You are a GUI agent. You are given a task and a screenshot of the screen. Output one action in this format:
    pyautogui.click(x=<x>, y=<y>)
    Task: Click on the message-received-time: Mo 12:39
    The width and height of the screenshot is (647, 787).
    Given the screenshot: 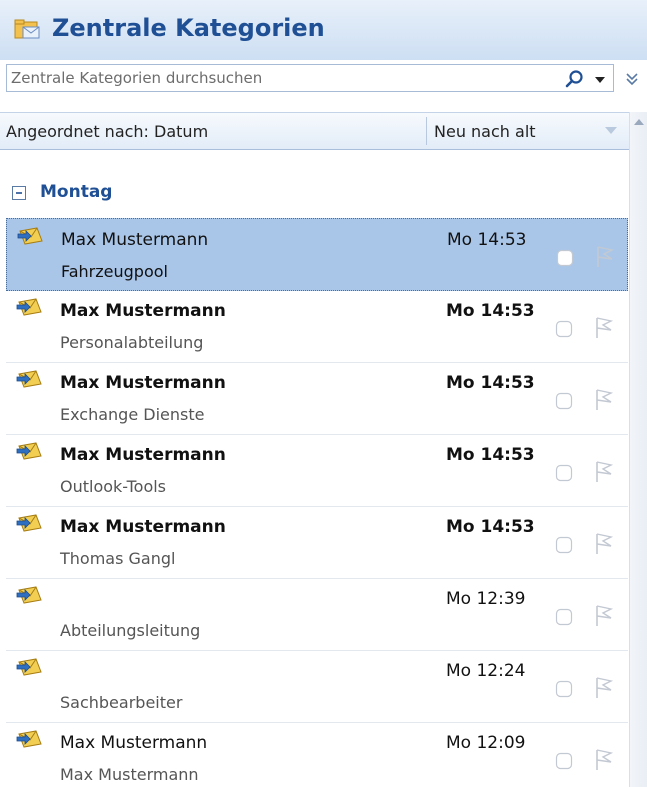 What is the action you would take?
    pyautogui.click(x=486, y=599)
    